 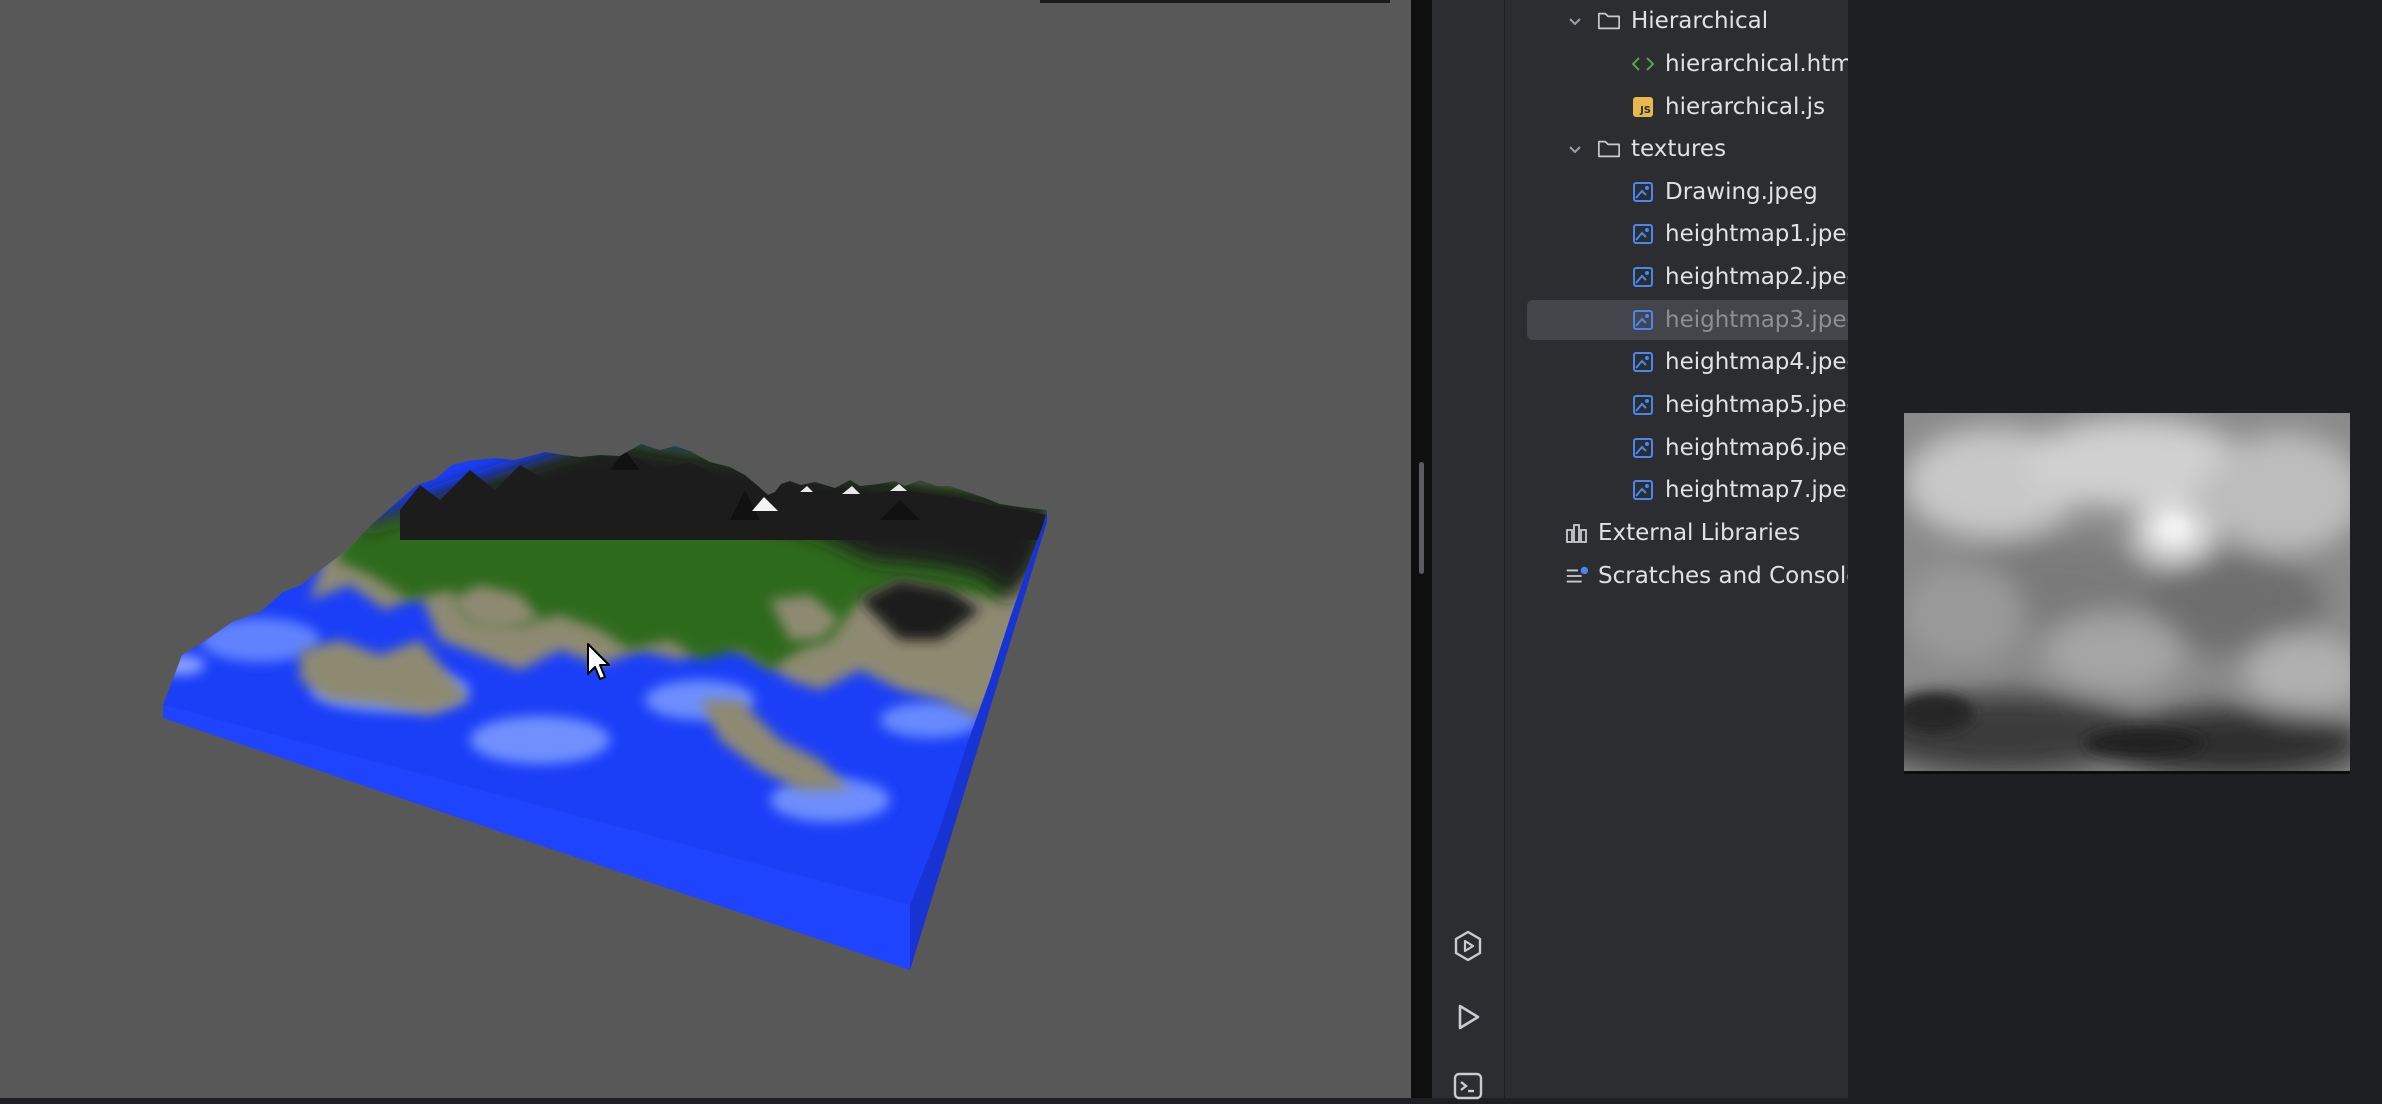 I want to click on tree-item-label: heightmap4.jpeg, so click(x=1756, y=362).